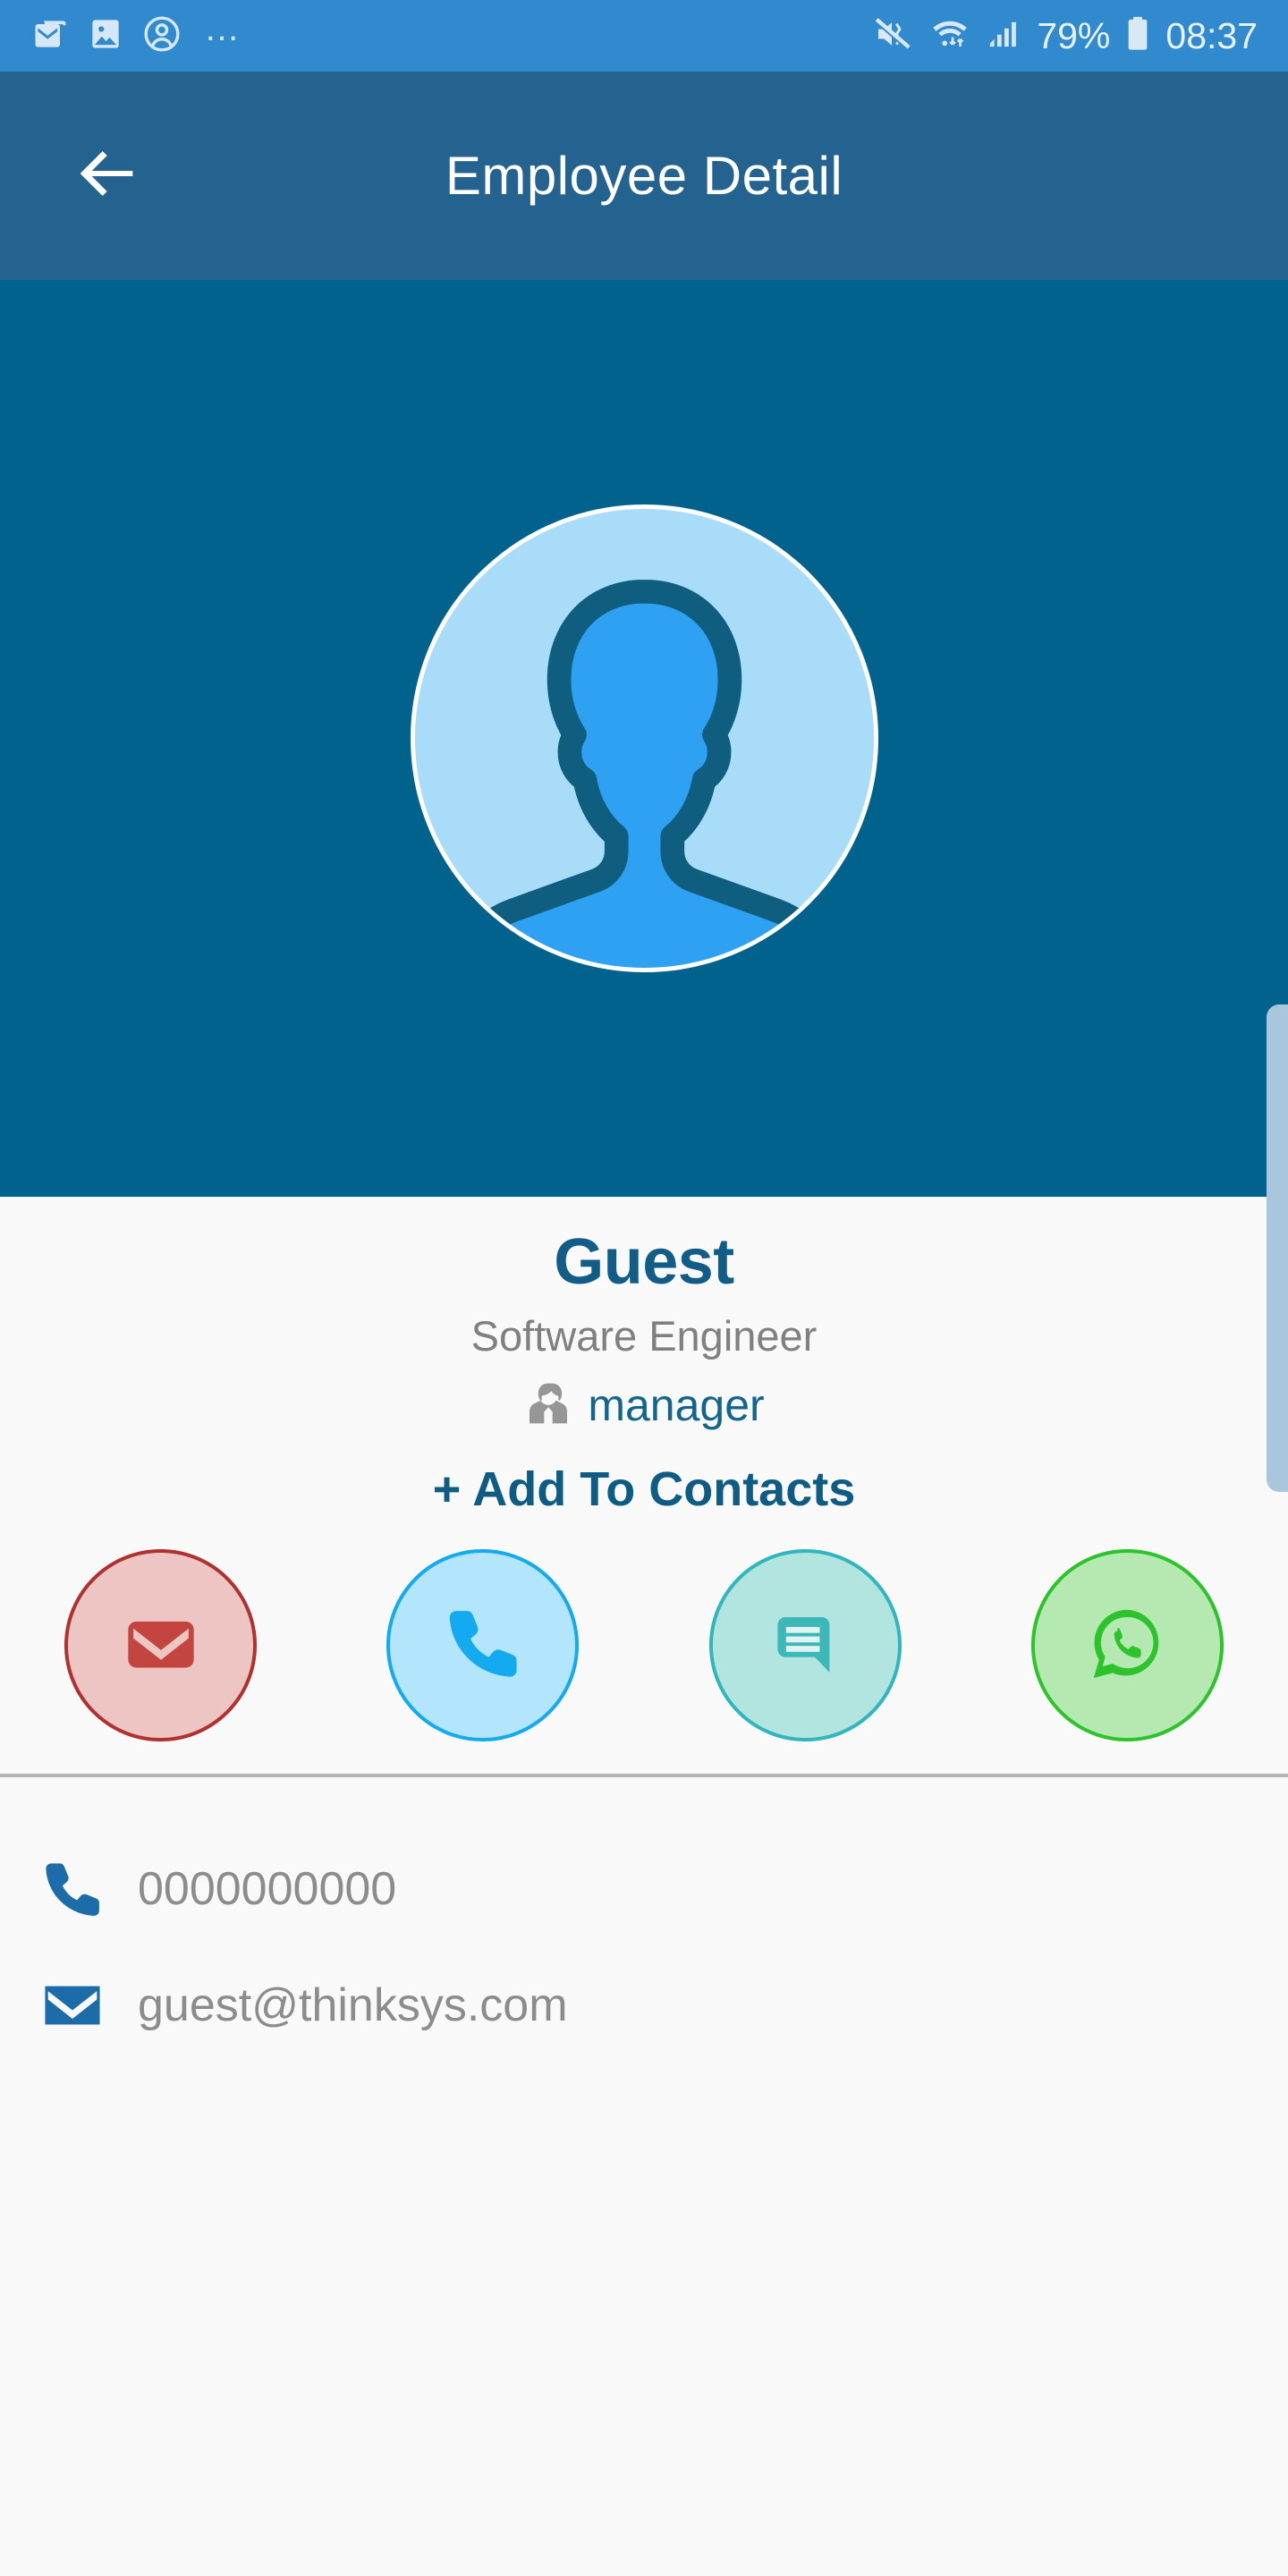 This screenshot has height=2576, width=1288. I want to click on employee-name: Guest, so click(644, 1262).